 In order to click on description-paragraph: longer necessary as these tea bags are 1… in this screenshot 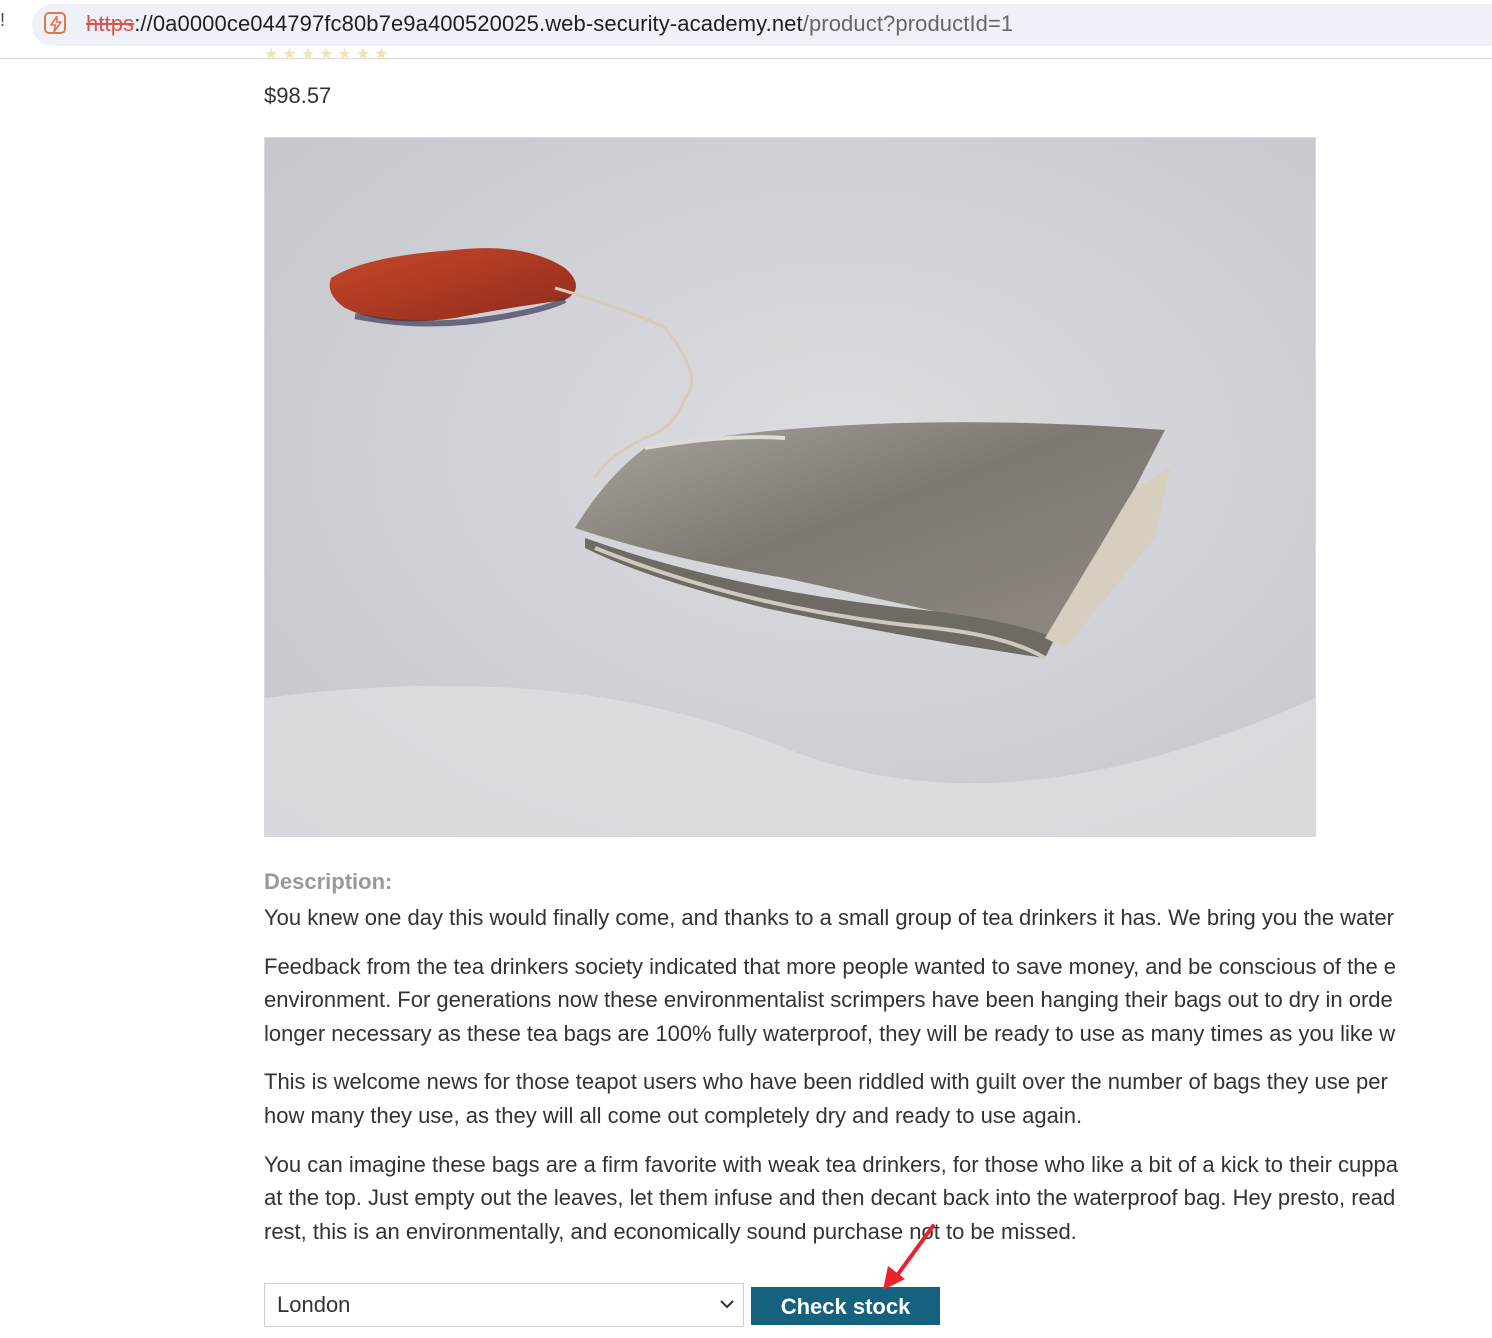, I will do `click(830, 1033)`.